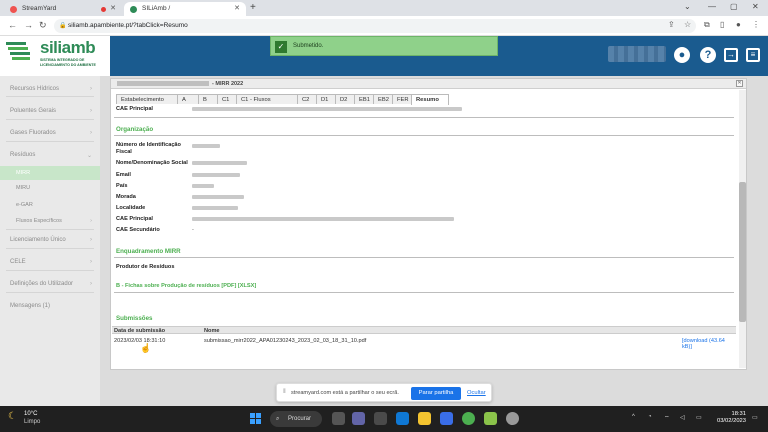 Image resolution: width=768 pixels, height=432 pixels. I want to click on tab-estabelecimento: Estabelecimento, so click(147, 99).